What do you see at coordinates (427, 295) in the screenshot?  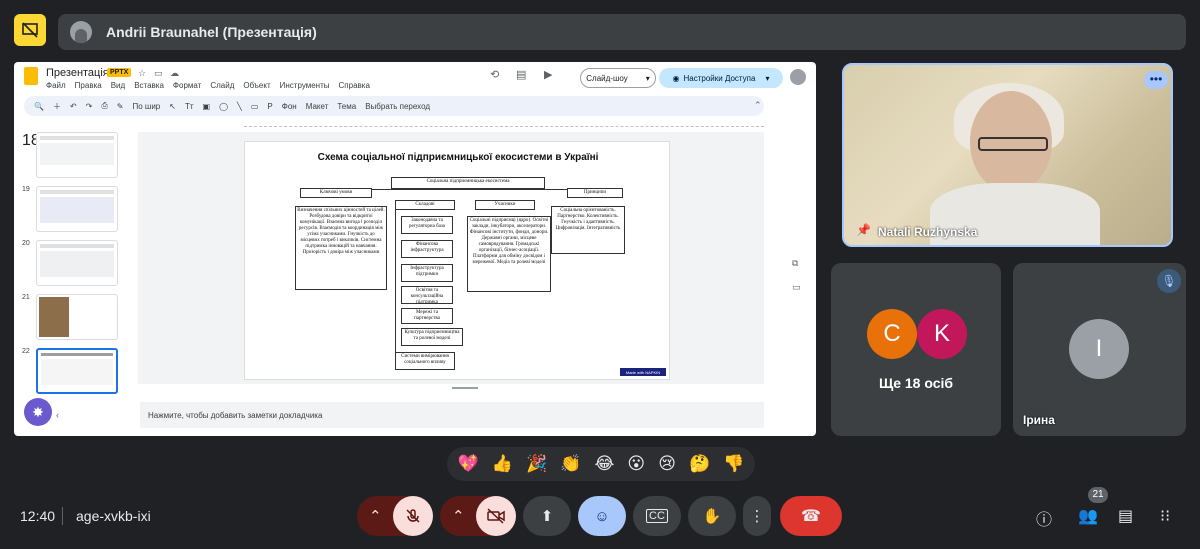 I see `col2-item: Освітня та консультаційна підтримка` at bounding box center [427, 295].